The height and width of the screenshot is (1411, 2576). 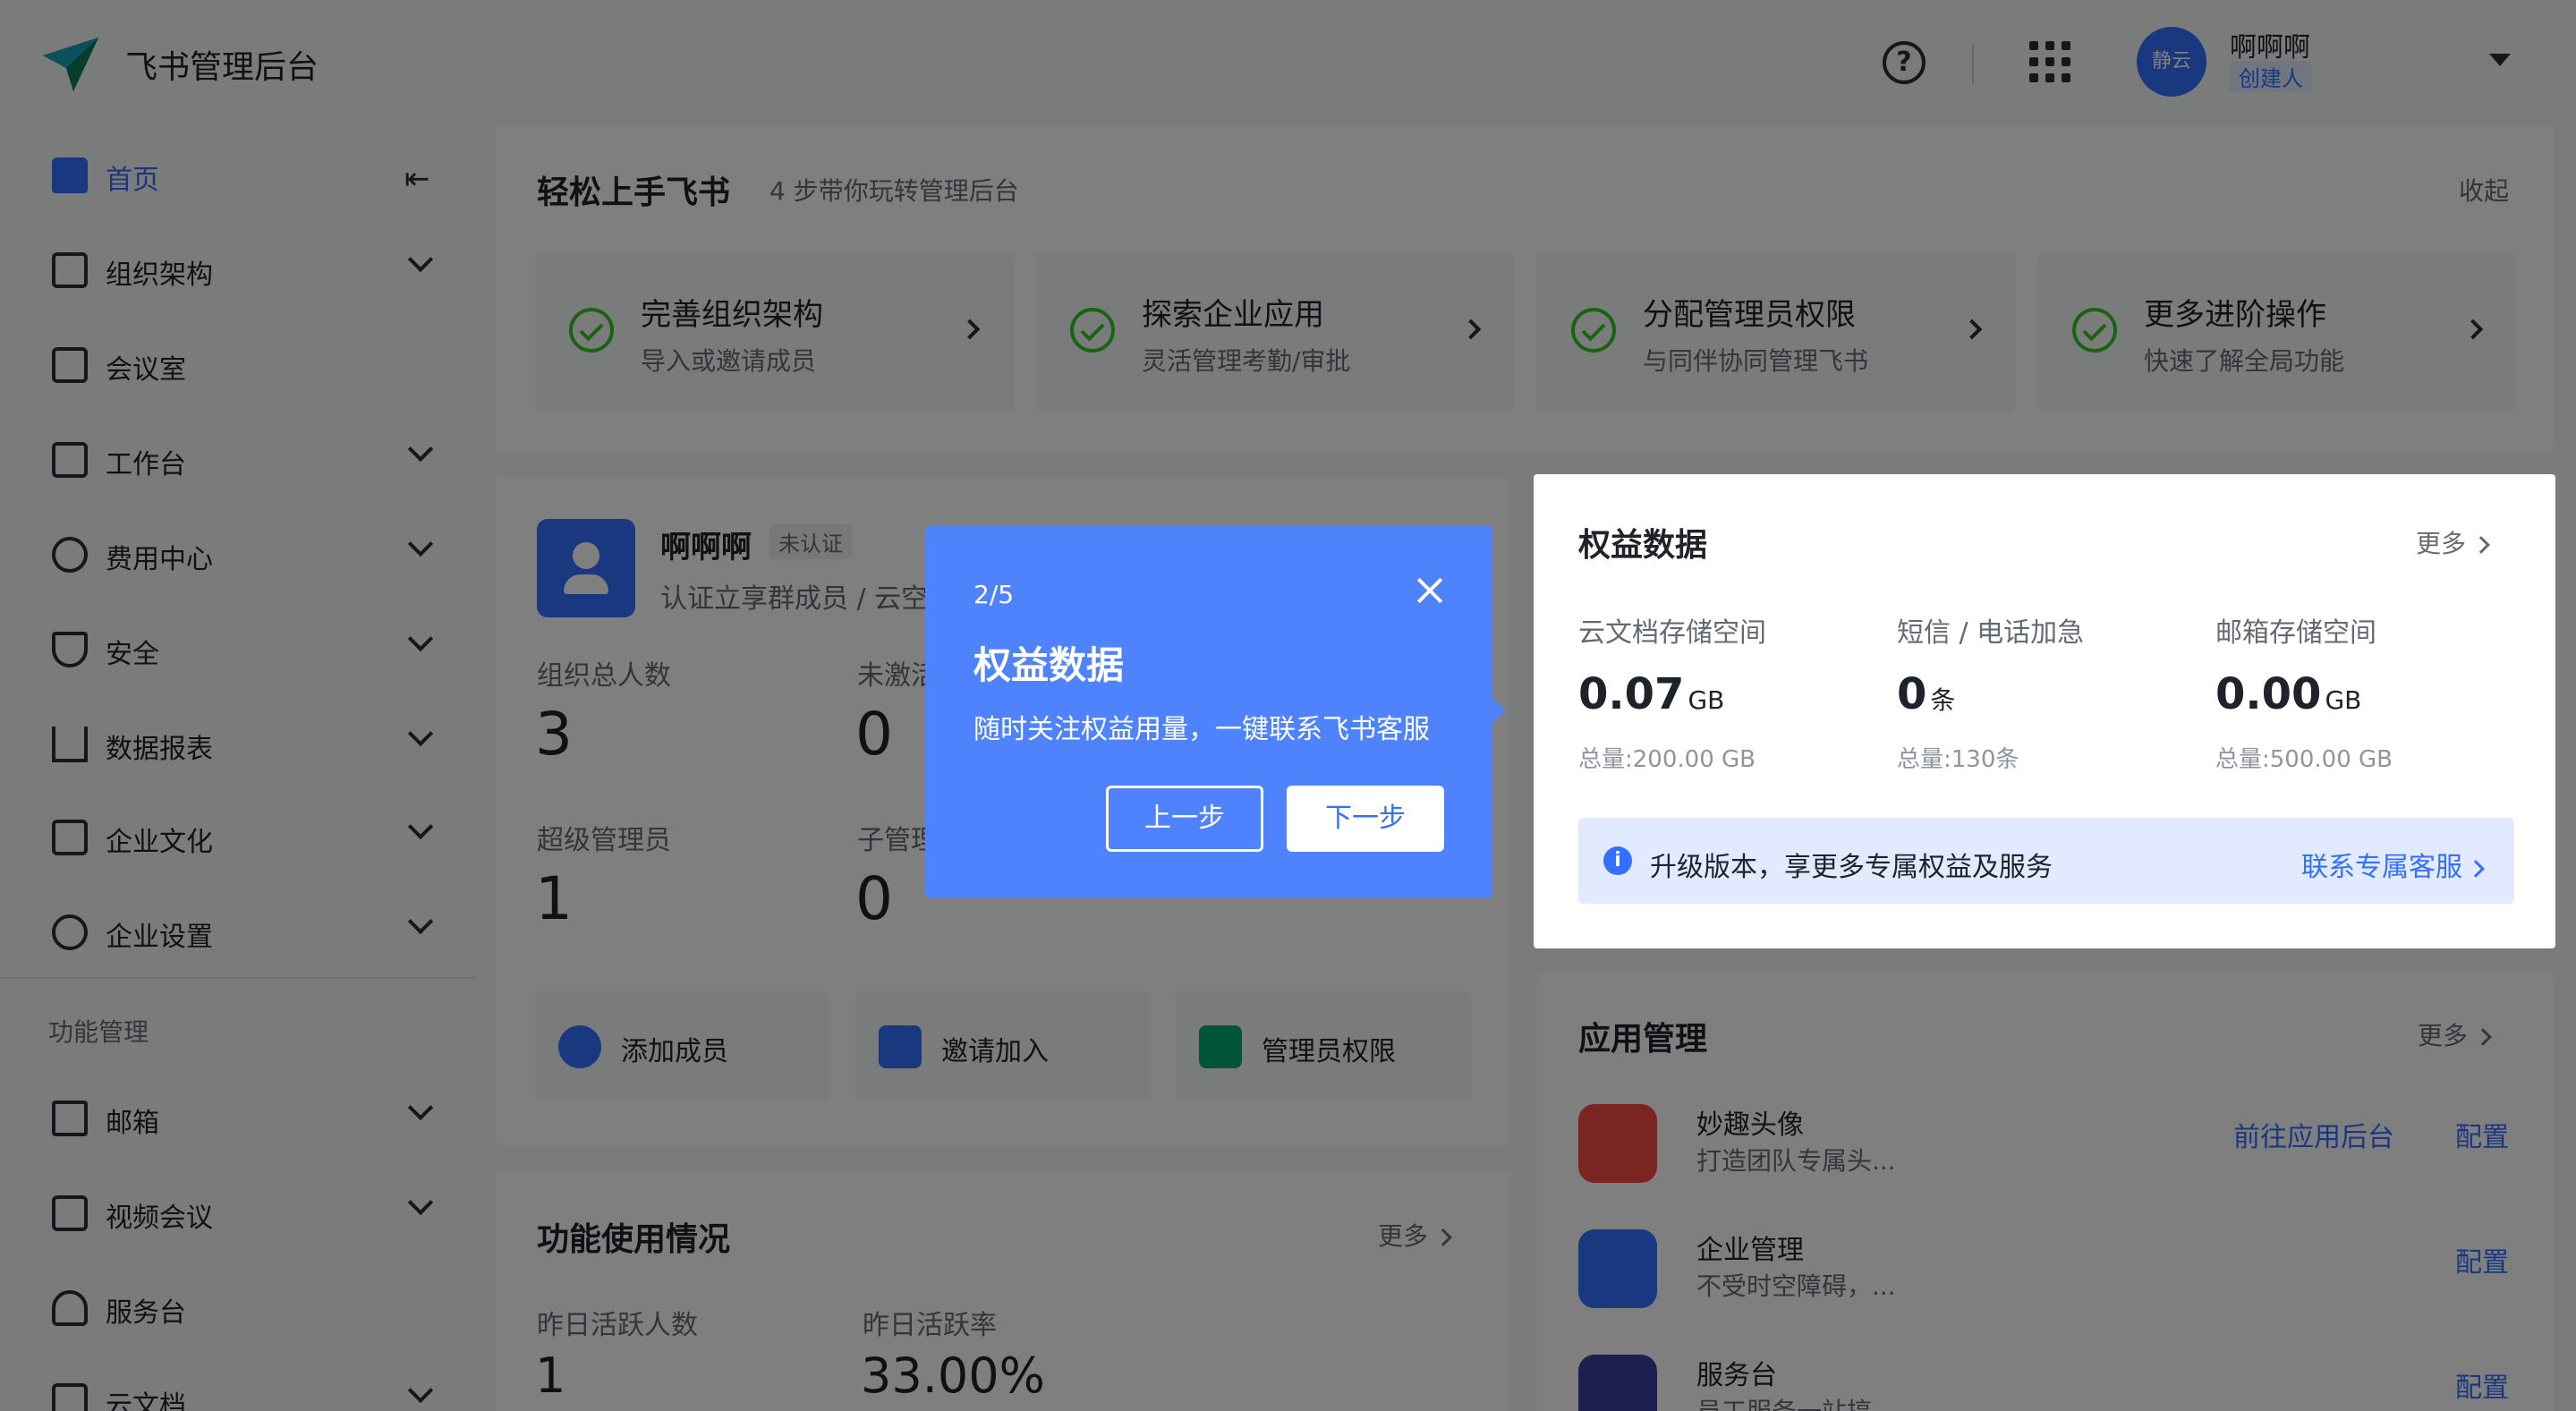 I want to click on tour-title: 权益数据, so click(x=1049, y=665).